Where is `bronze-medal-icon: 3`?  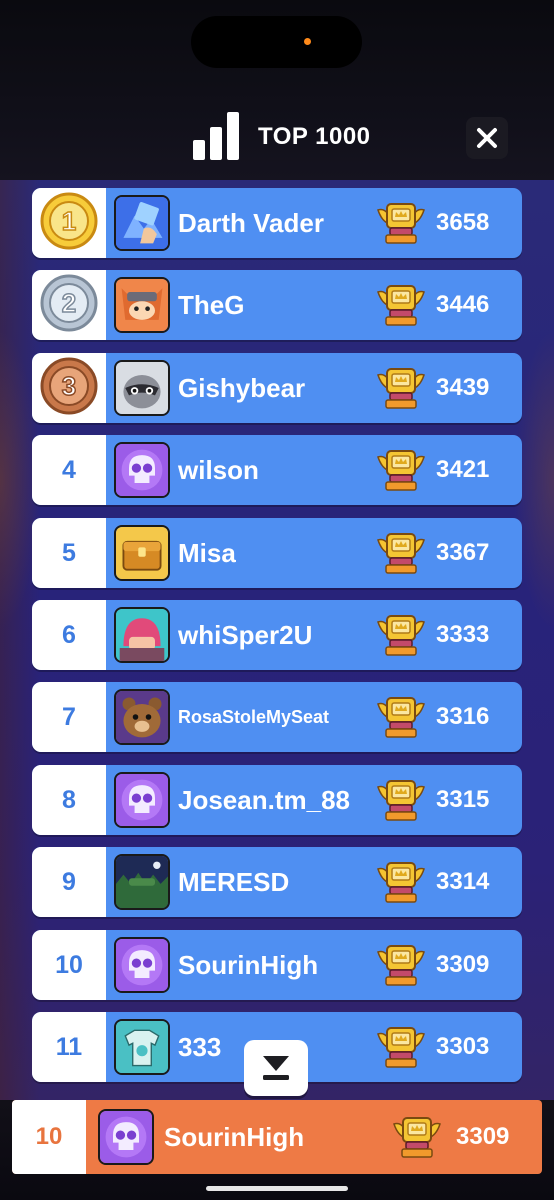 bronze-medal-icon: 3 is located at coordinates (69, 388).